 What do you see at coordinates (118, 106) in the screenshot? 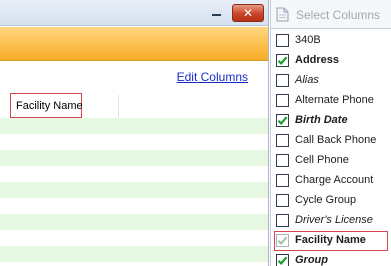
I see `column-separator` at bounding box center [118, 106].